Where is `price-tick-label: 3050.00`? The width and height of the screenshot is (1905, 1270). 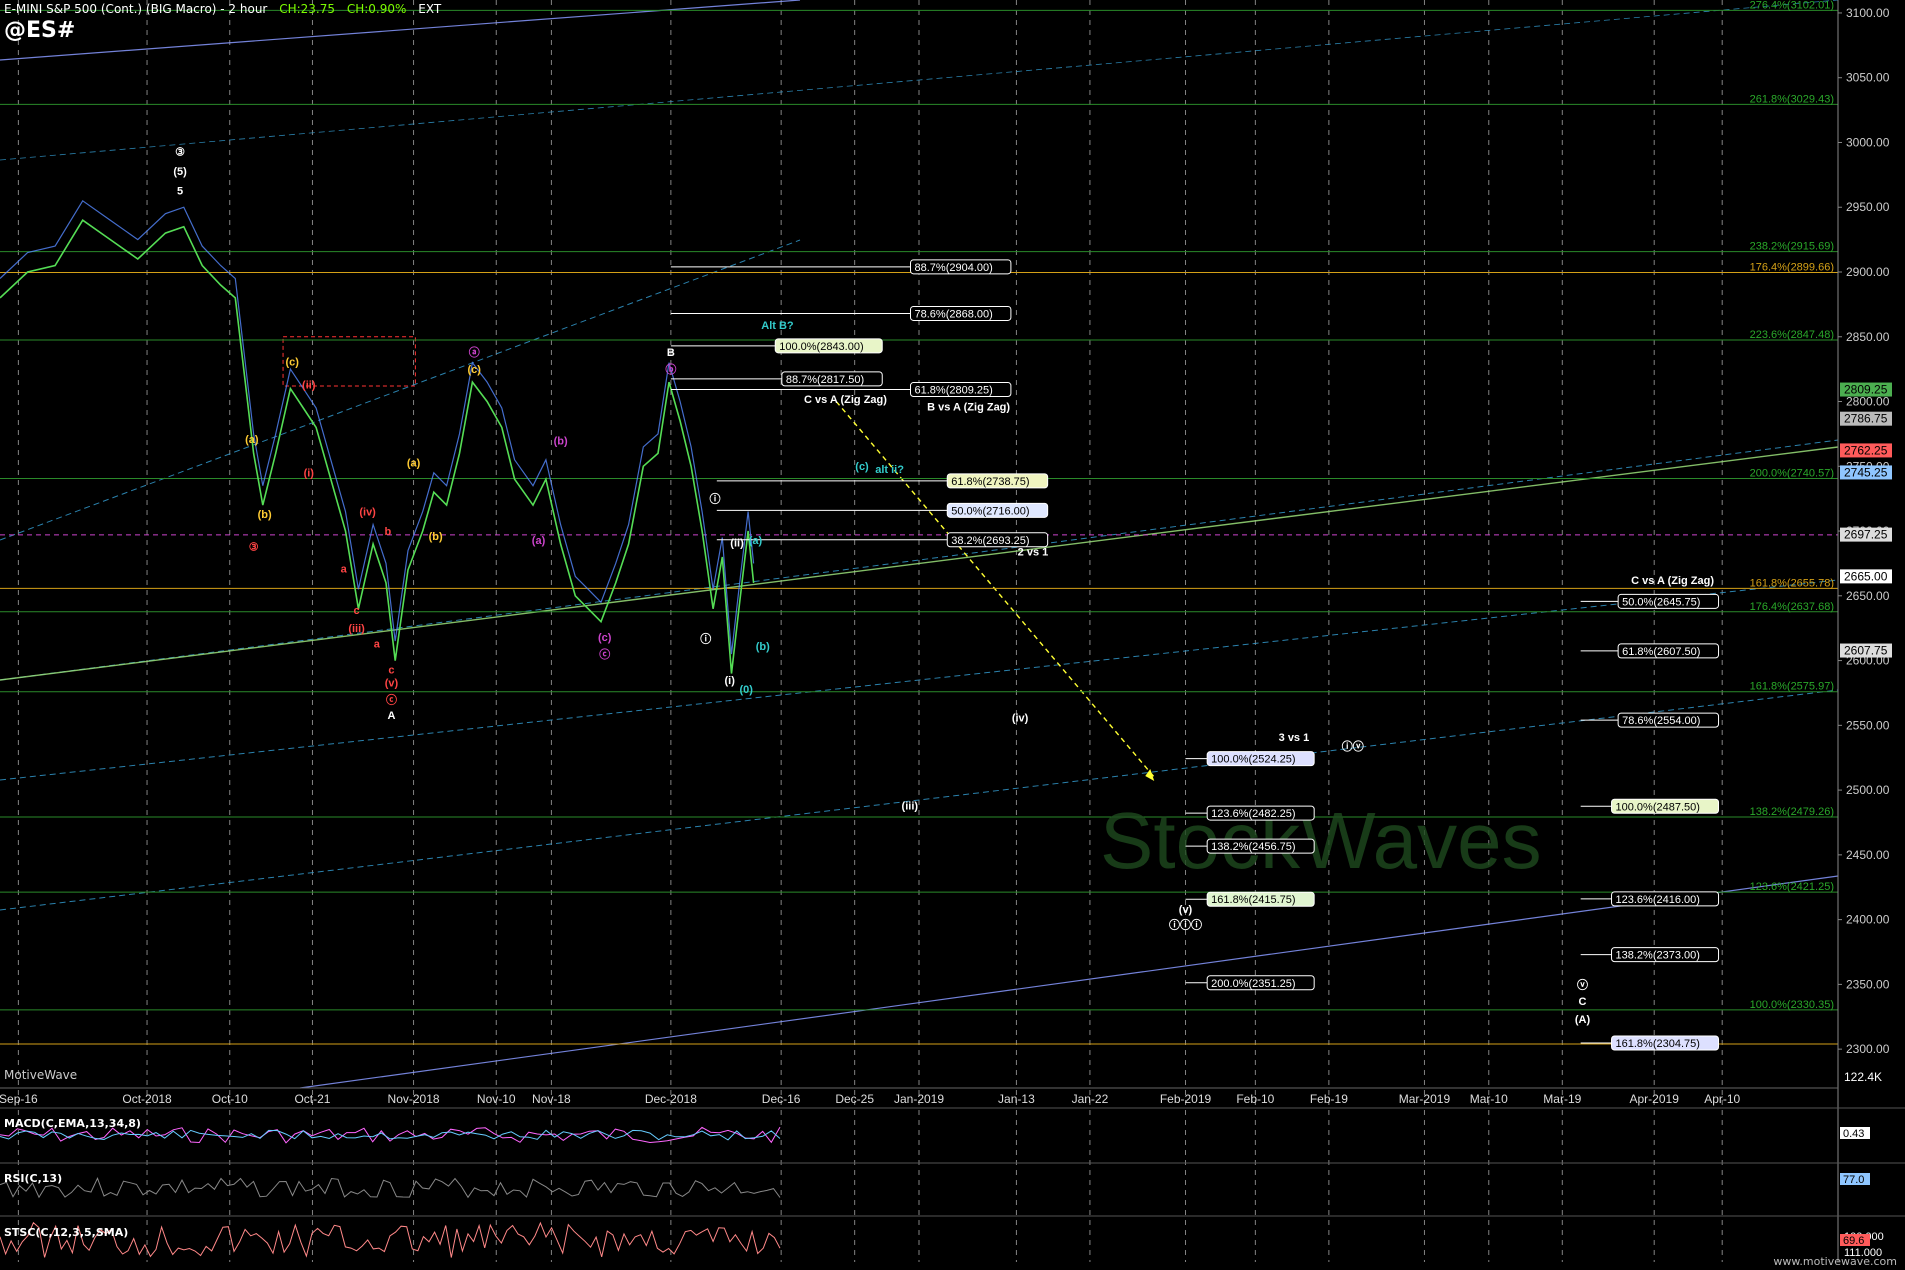
price-tick-label: 3050.00 is located at coordinates (1868, 78).